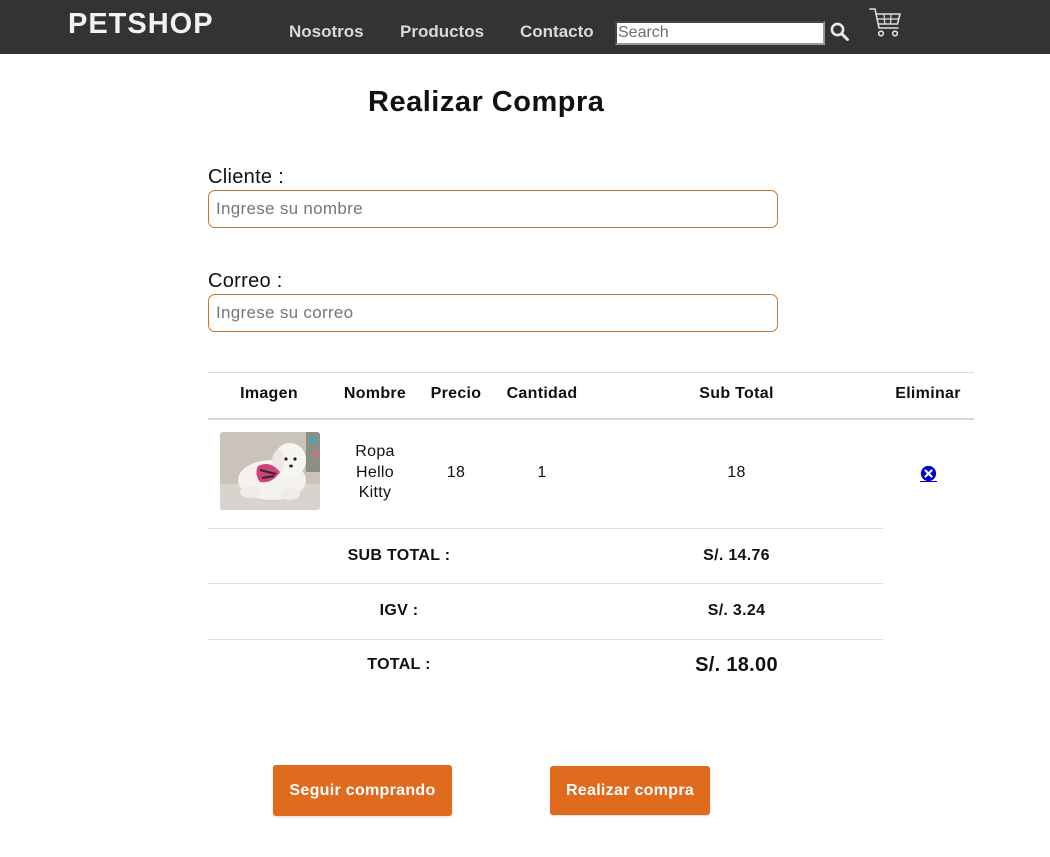 This screenshot has height=857, width=1050. I want to click on total-label: TOTAL :, so click(399, 664).